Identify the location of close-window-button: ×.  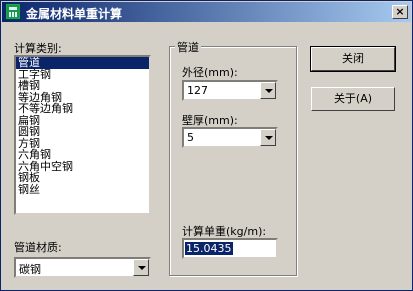
(400, 12).